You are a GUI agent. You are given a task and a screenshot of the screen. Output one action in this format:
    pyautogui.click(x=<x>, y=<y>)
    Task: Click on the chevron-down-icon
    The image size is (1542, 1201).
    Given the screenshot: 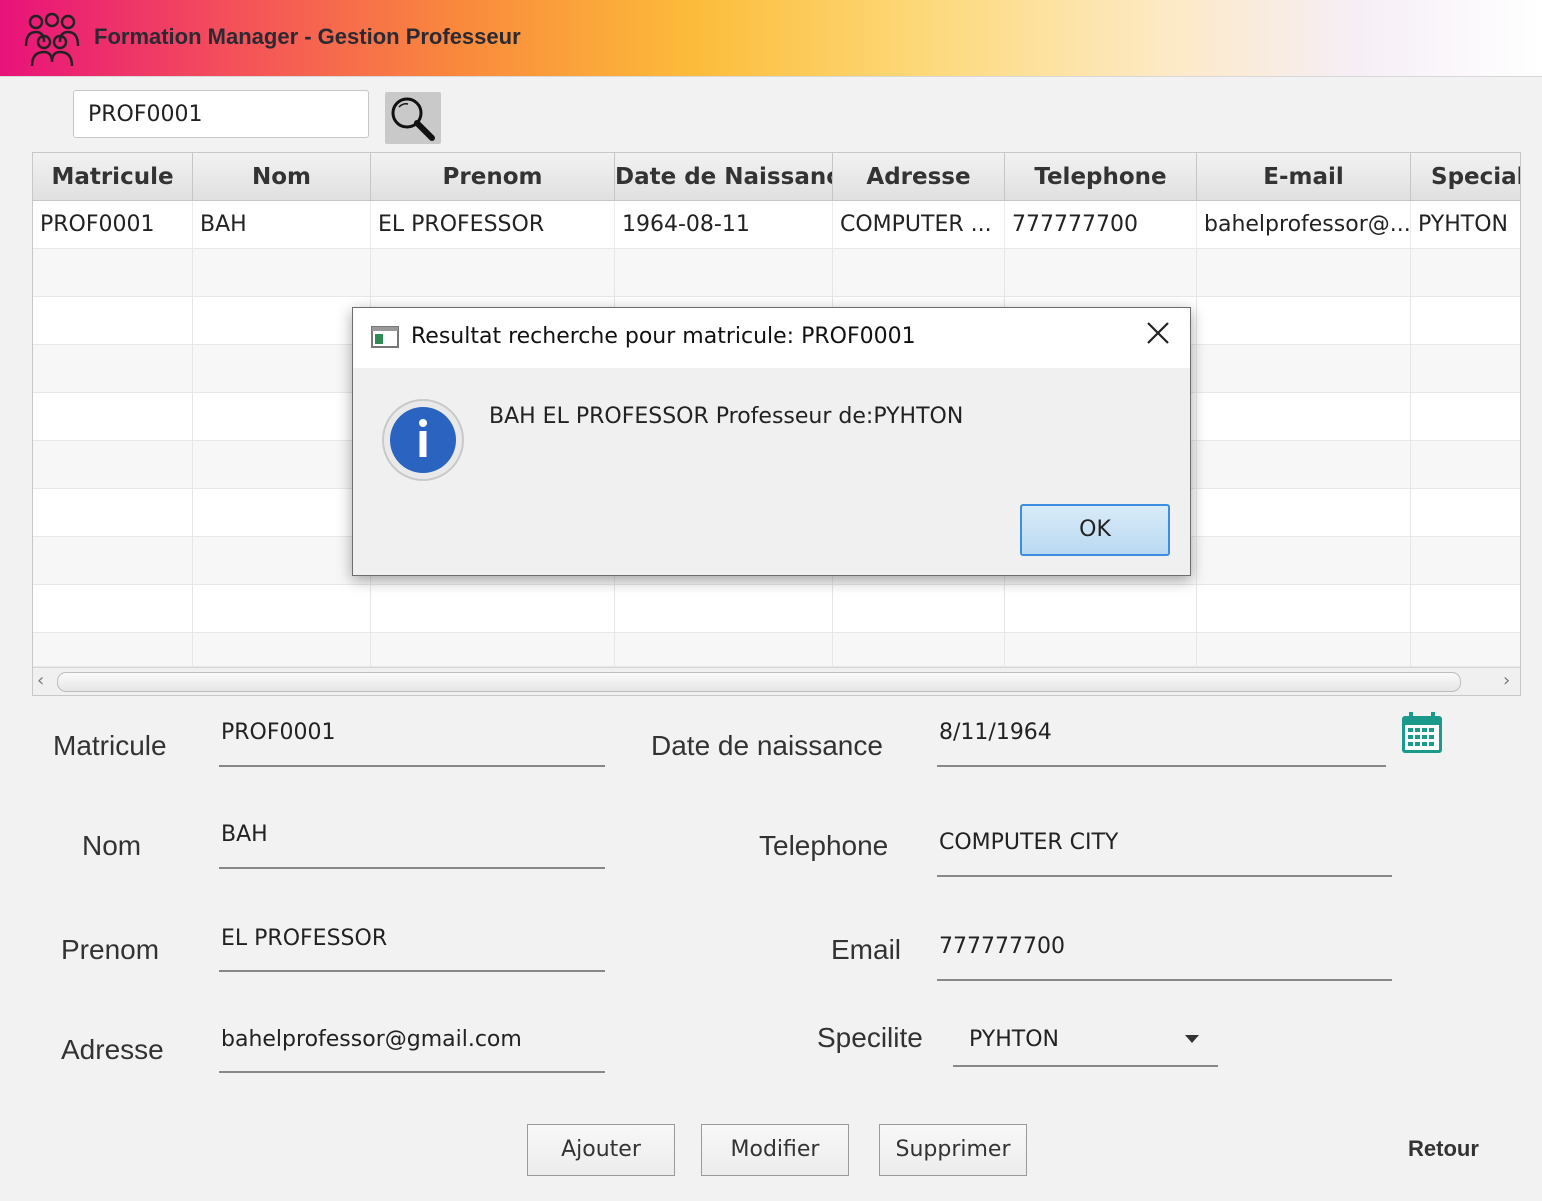 What is the action you would take?
    pyautogui.click(x=1192, y=1039)
    